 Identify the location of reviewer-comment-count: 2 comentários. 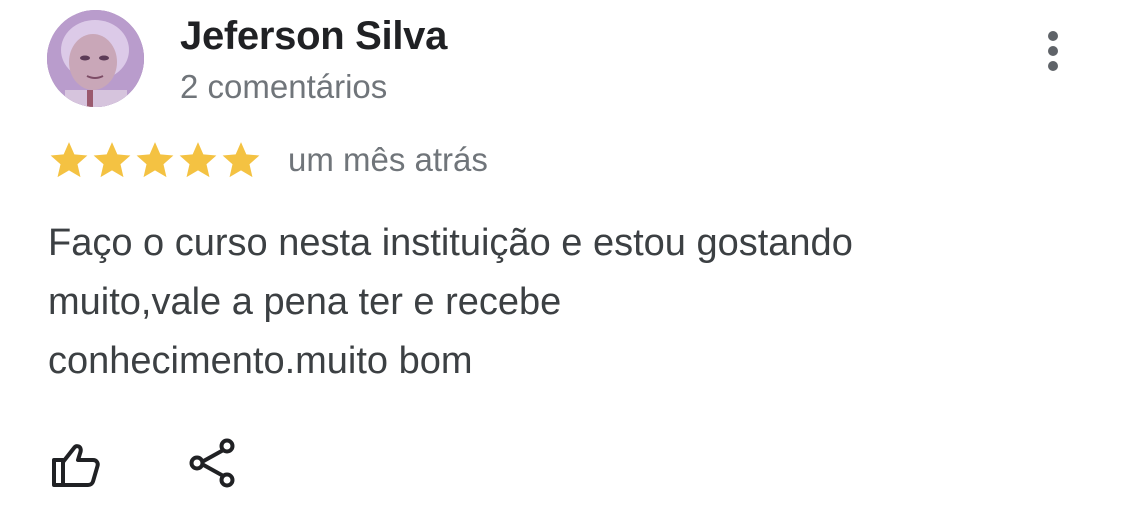
(284, 86).